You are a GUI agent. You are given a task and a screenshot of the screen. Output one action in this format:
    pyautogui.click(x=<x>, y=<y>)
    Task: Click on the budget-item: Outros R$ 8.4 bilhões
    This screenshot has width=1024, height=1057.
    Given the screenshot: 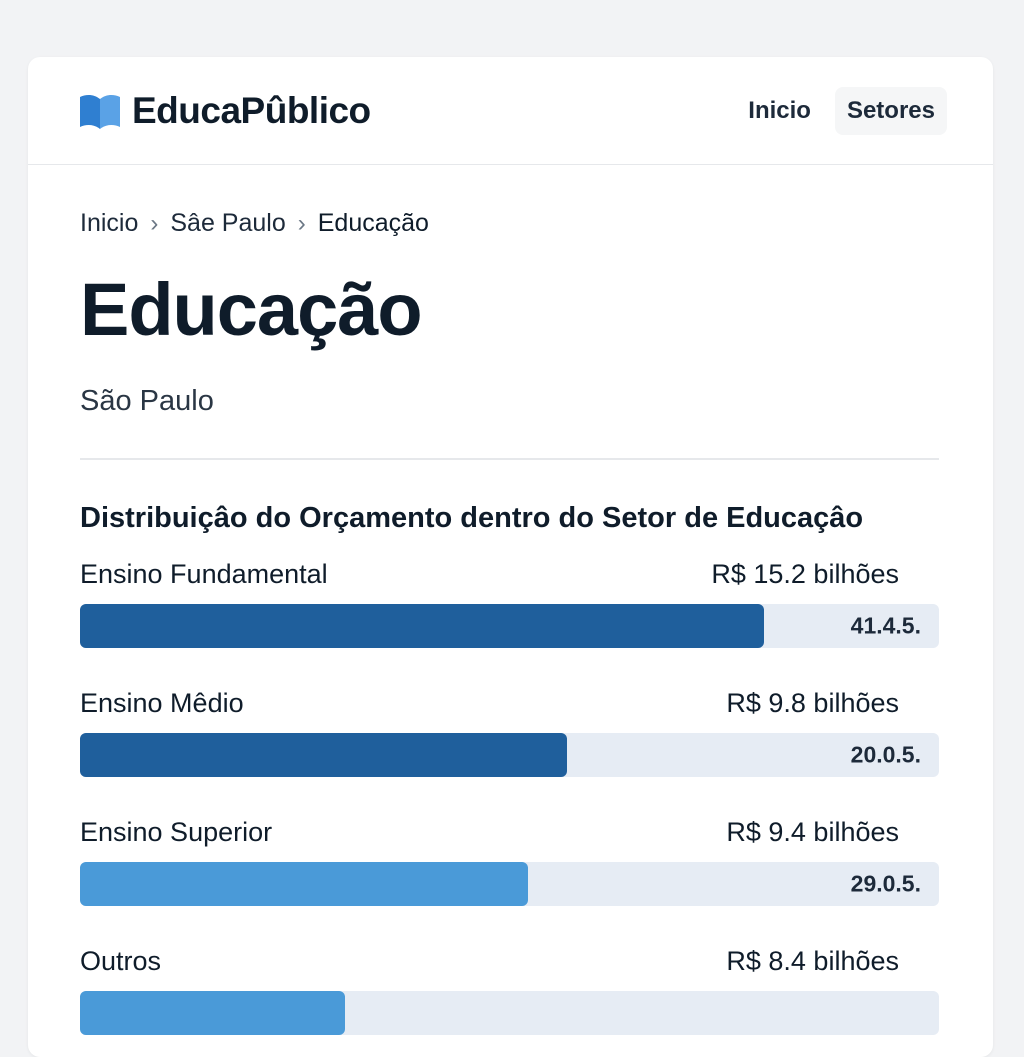 What is the action you would take?
    pyautogui.click(x=509, y=1001)
    